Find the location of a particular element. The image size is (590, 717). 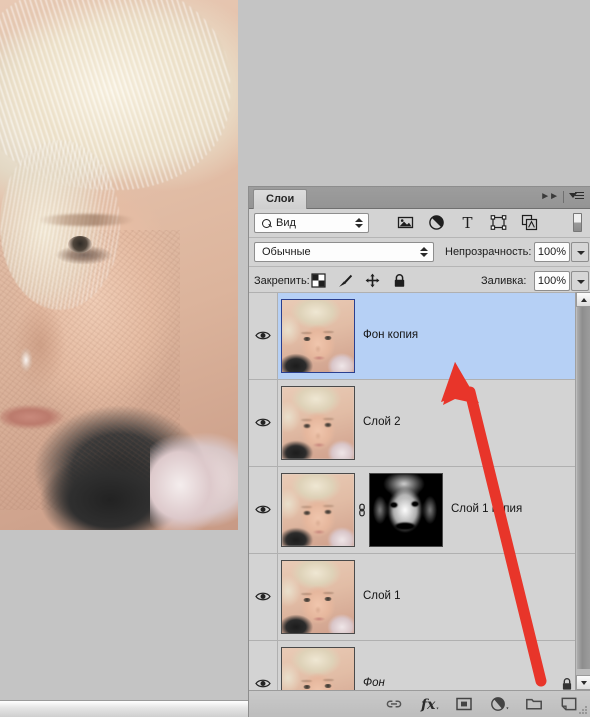

filter-enable-toggle is located at coordinates (577, 222).